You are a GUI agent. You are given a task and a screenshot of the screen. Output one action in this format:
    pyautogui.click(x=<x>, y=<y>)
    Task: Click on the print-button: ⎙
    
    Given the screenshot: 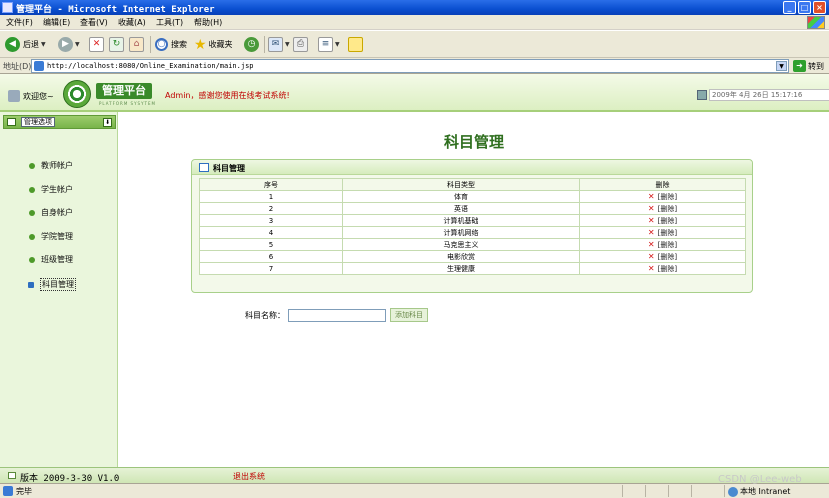 What is the action you would take?
    pyautogui.click(x=300, y=44)
    